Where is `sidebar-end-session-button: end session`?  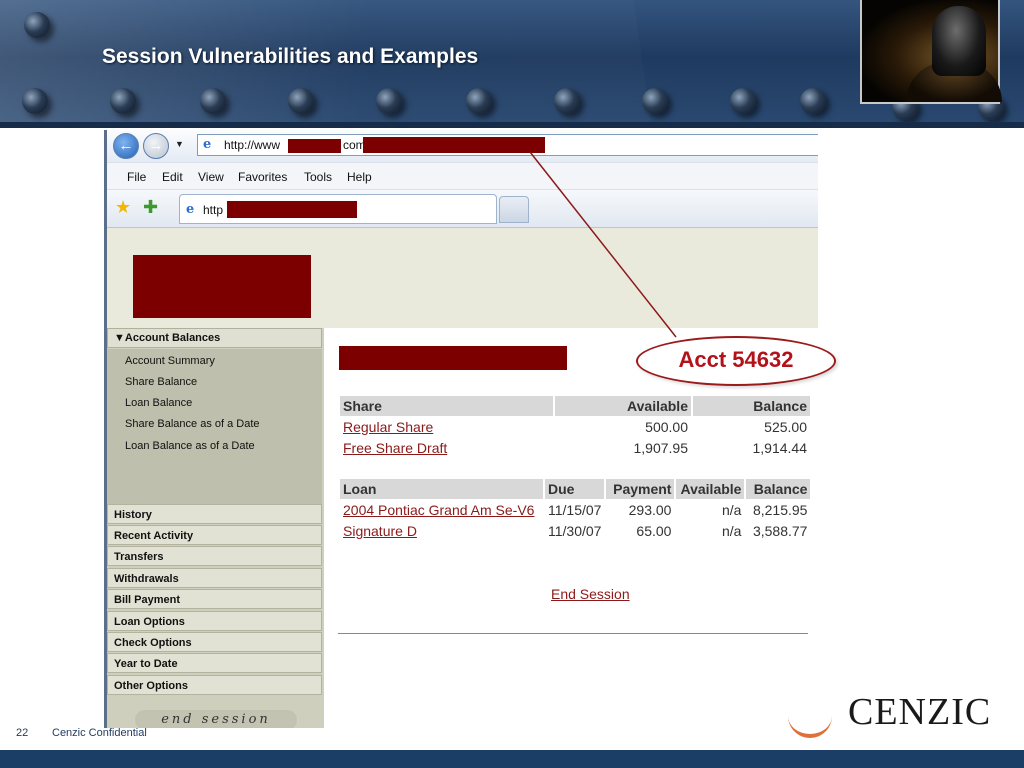 sidebar-end-session-button: end session is located at coordinates (216, 719).